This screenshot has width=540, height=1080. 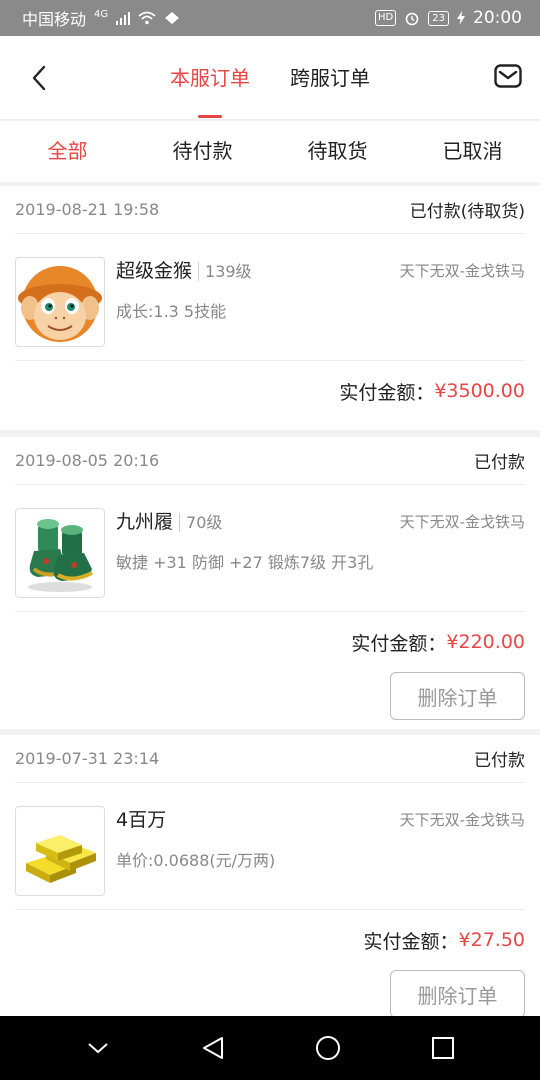 I want to click on order-header: 2019-08-21 19:58 已付款(待取货), so click(x=270, y=210).